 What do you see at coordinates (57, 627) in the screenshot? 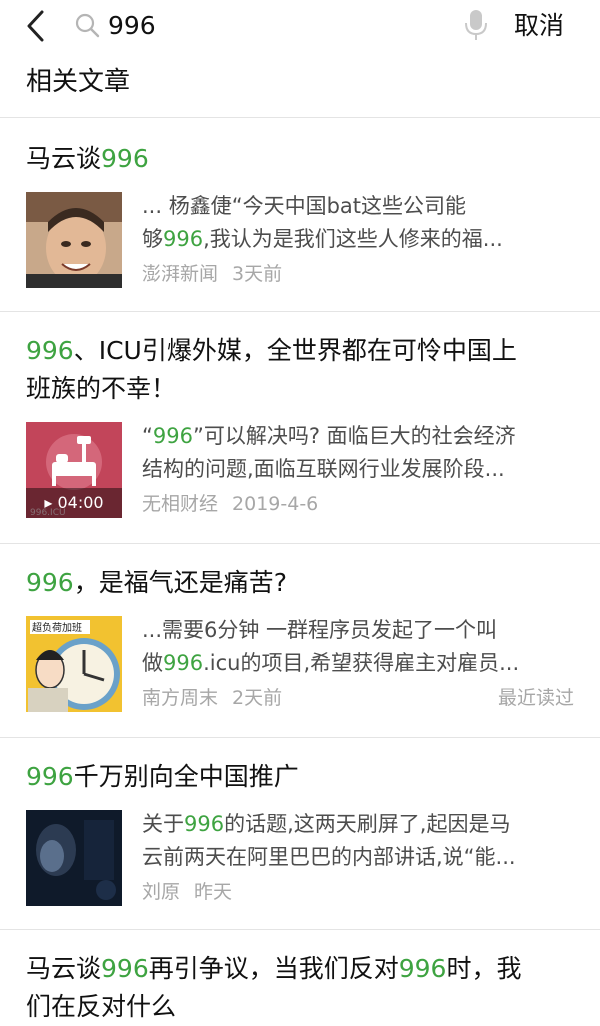
I see `thumbnail-caption: 超负荷加班` at bounding box center [57, 627].